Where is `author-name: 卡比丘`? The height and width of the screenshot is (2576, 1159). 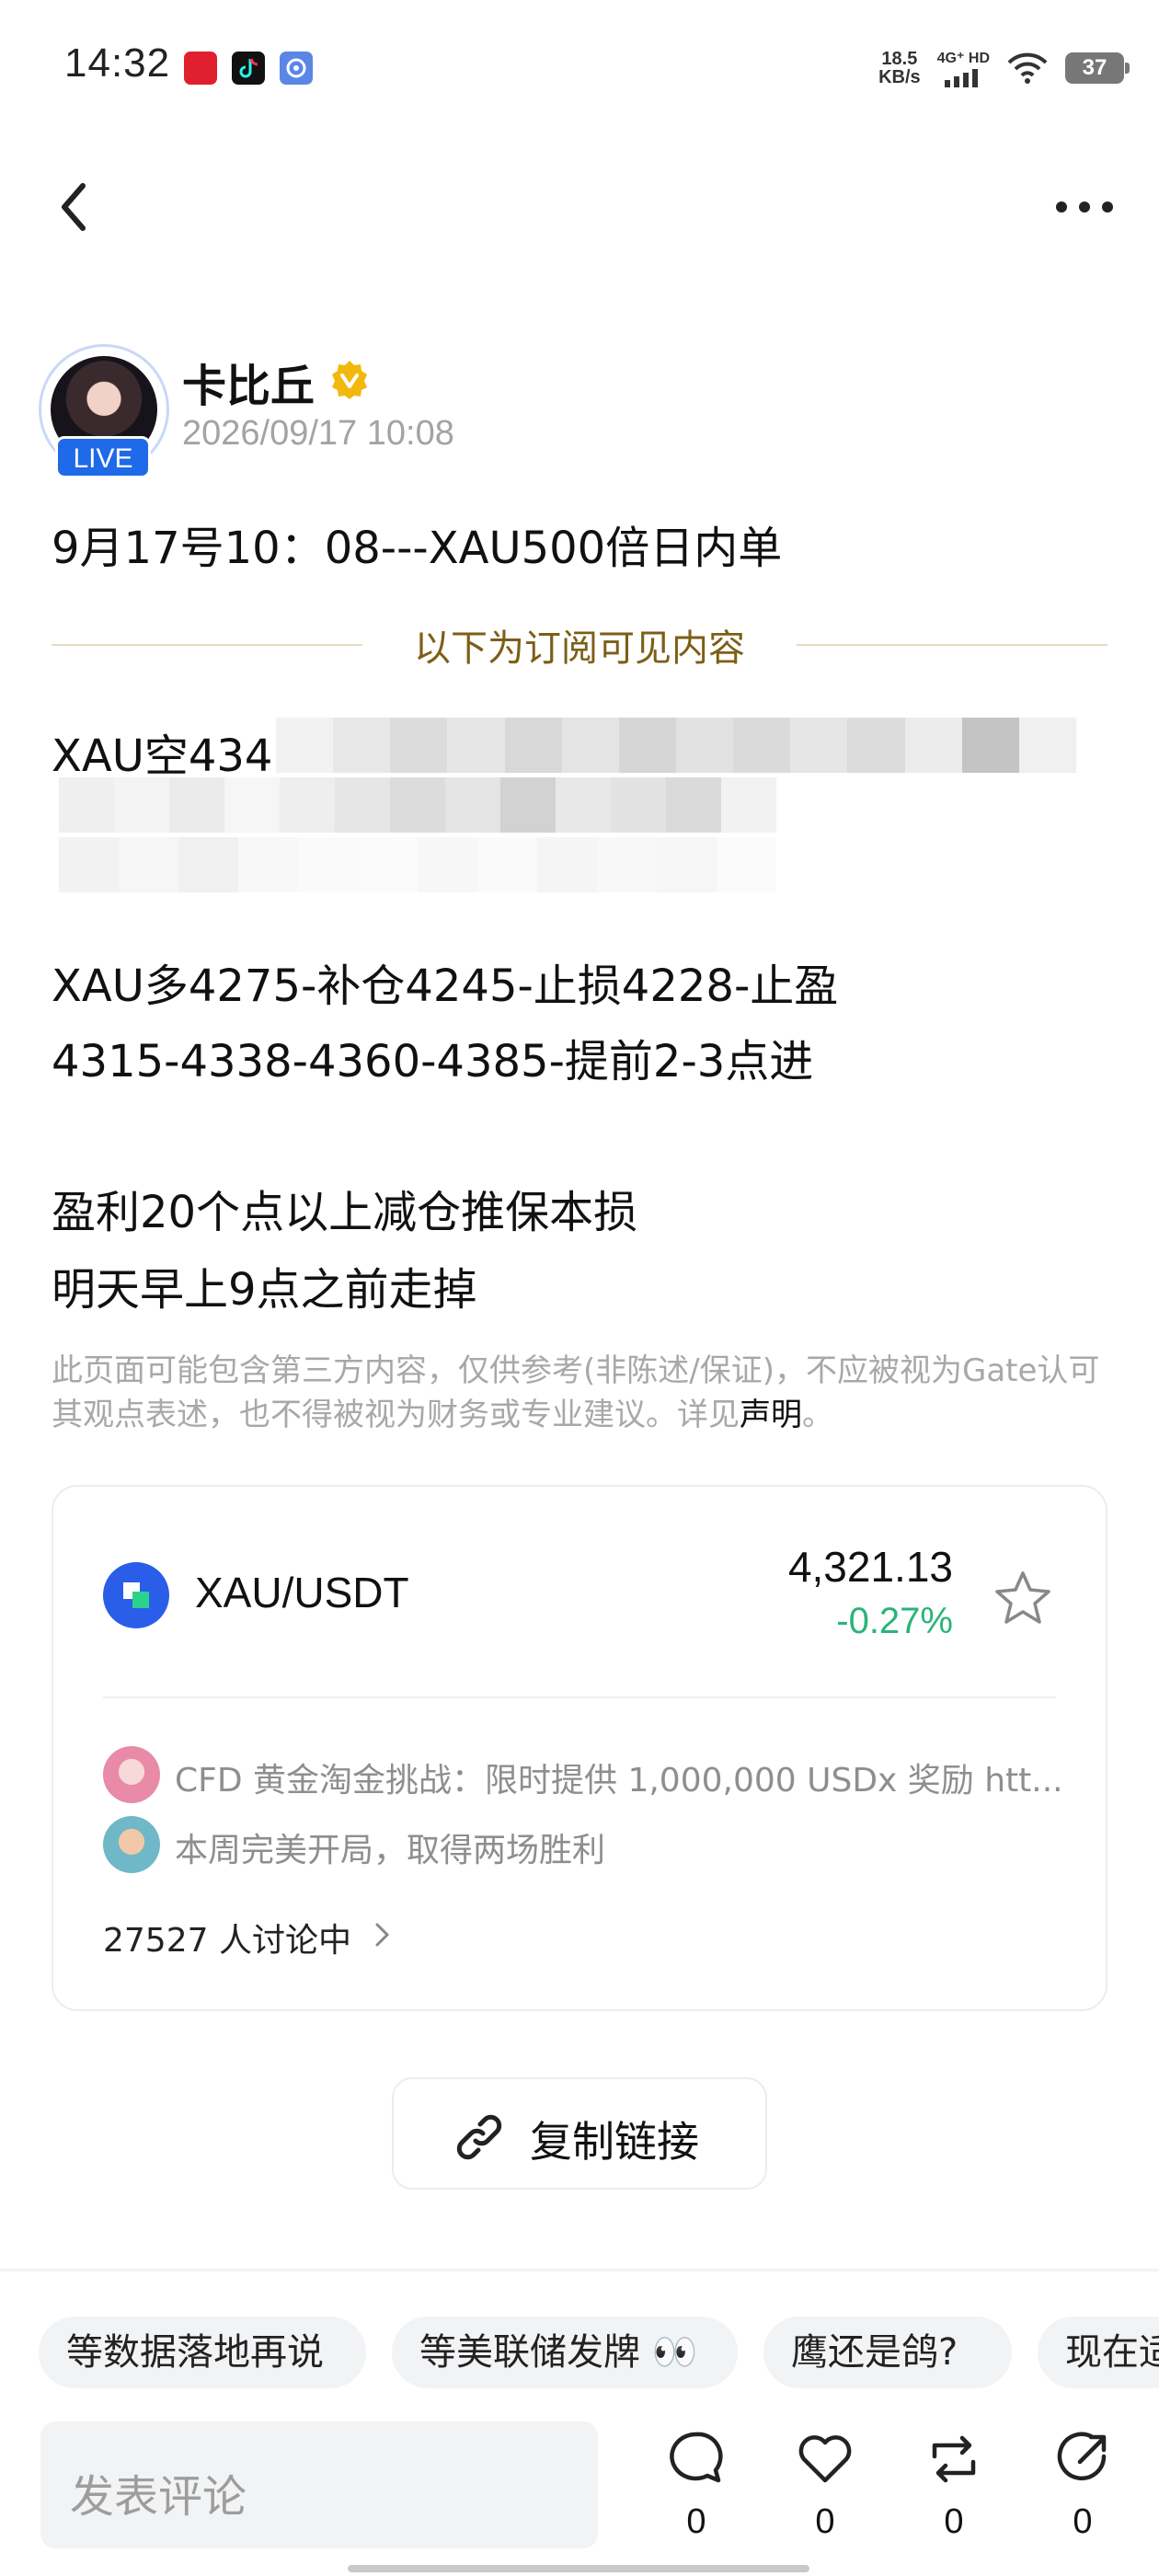 author-name: 卡比丘 is located at coordinates (248, 382).